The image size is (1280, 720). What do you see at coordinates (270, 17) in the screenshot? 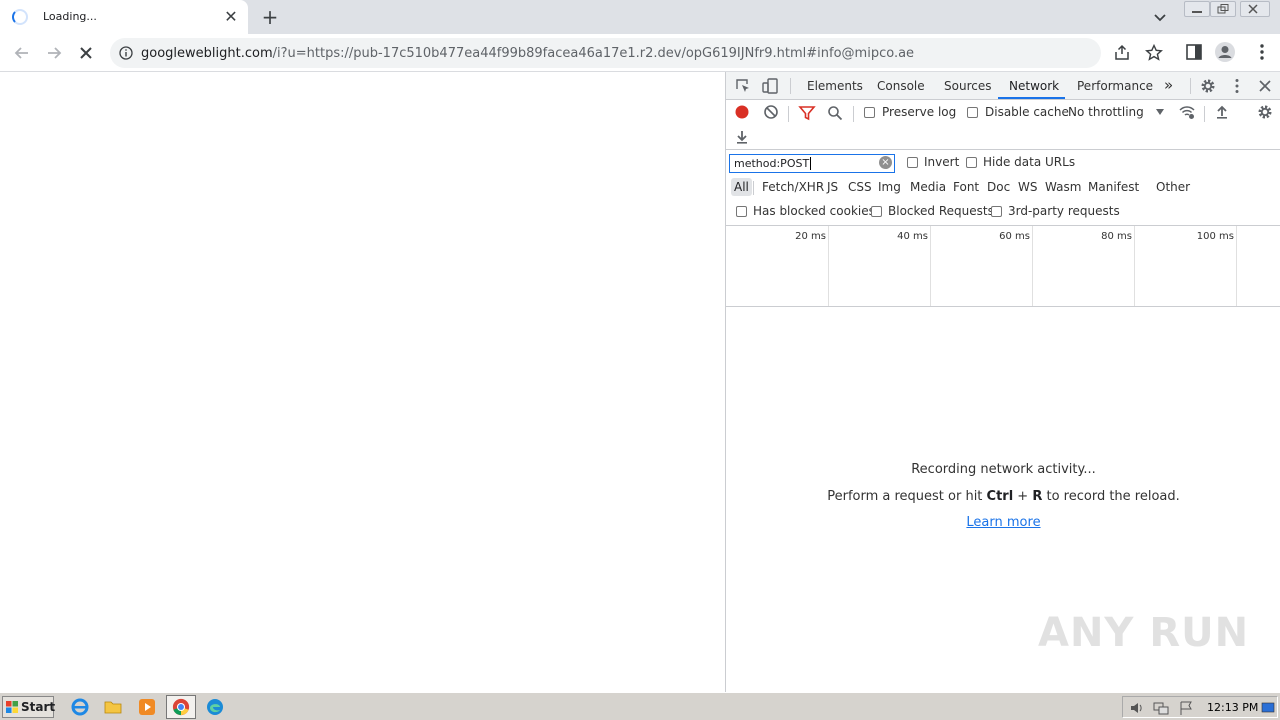
I see `new-tab-button: +` at bounding box center [270, 17].